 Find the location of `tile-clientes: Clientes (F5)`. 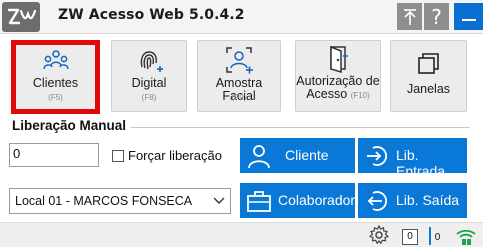

tile-clientes: Clientes (F5) is located at coordinates (55, 77).